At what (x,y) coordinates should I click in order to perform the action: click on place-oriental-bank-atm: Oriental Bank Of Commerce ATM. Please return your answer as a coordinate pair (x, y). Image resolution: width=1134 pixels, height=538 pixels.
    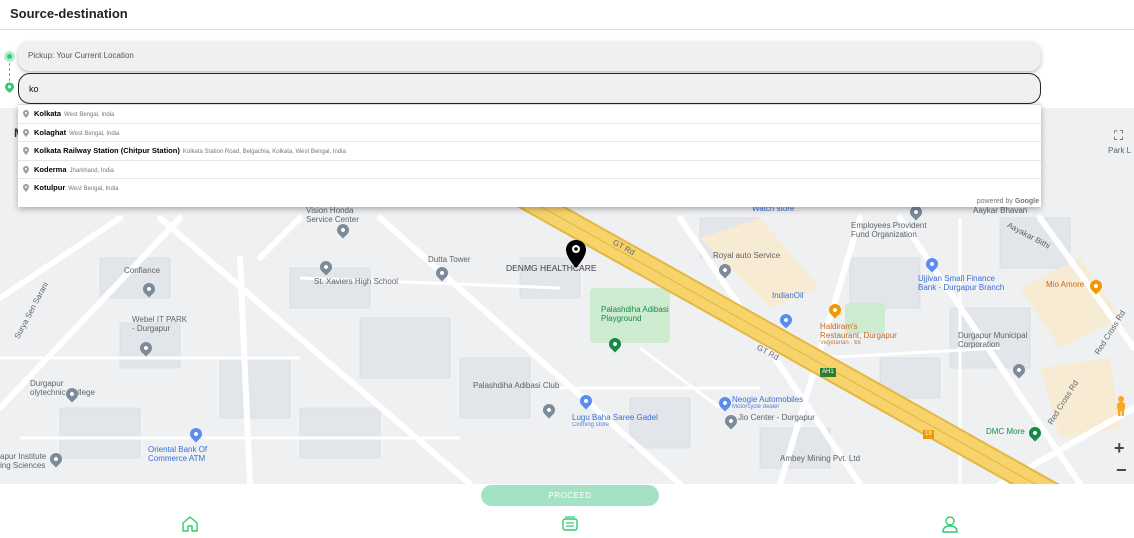
    Looking at the image, I should click on (177, 454).